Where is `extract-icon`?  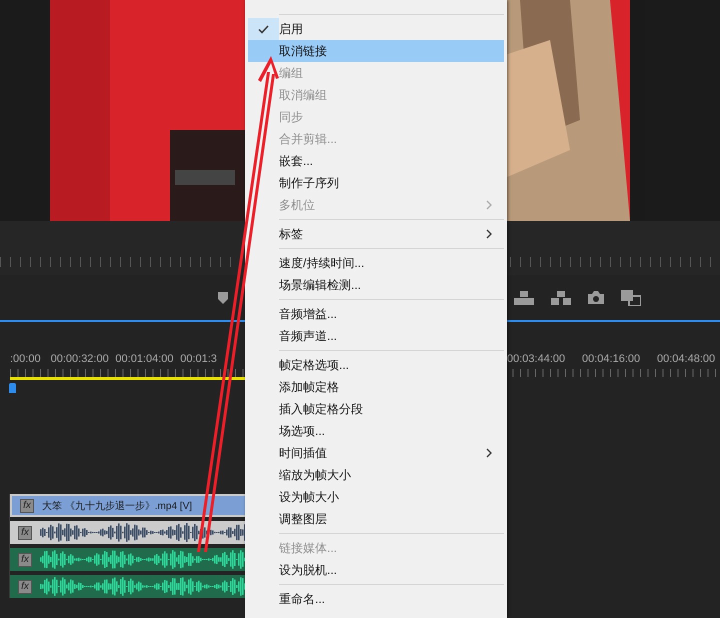 extract-icon is located at coordinates (561, 297).